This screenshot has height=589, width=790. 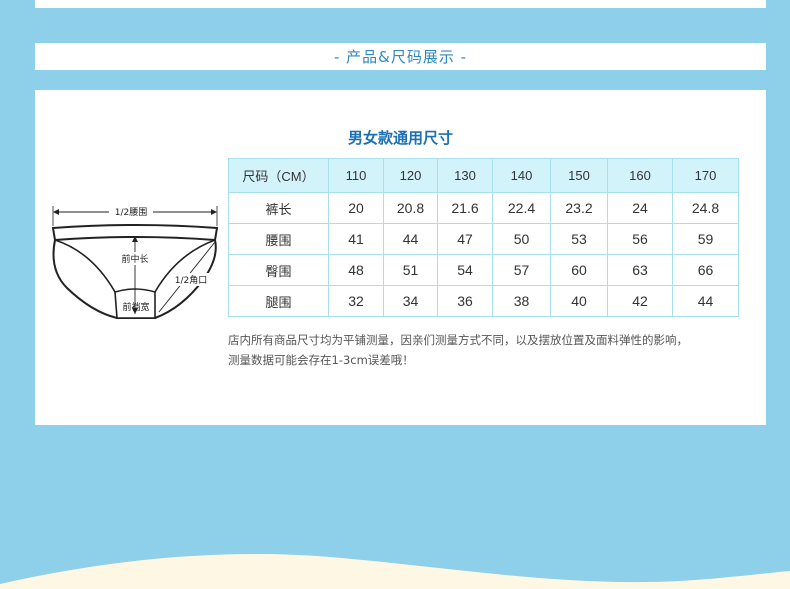 I want to click on table-cell: 50, so click(x=521, y=239).